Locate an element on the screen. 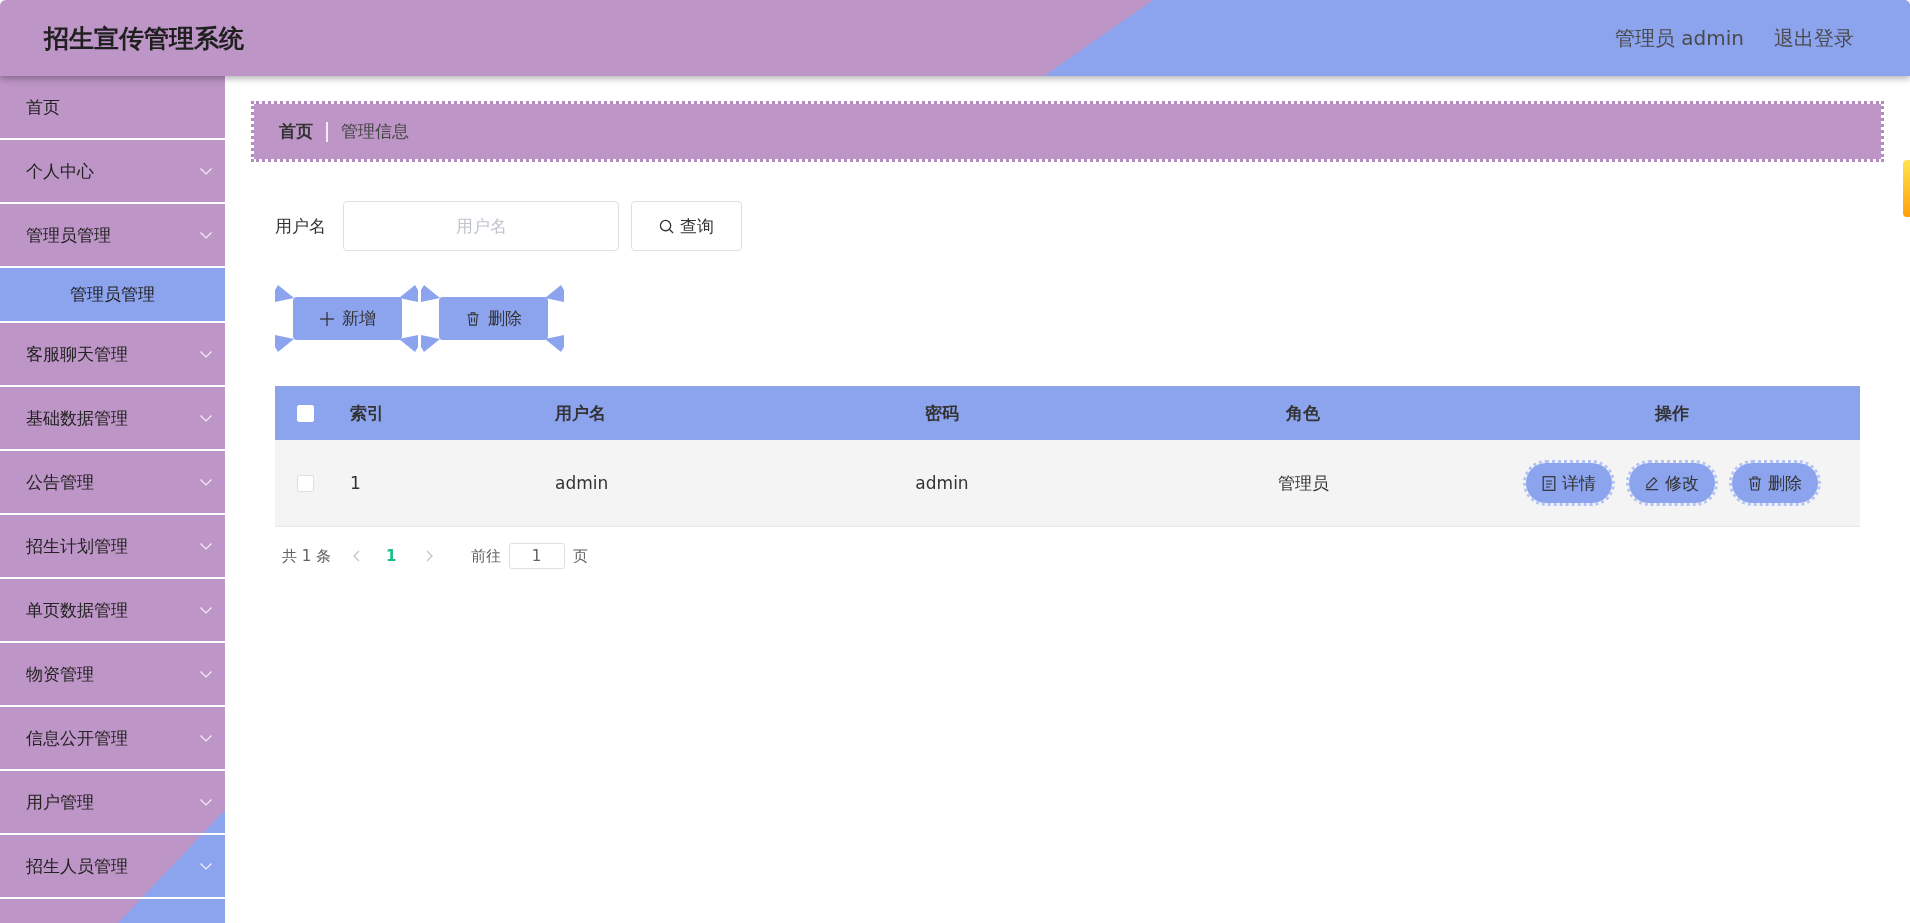 The height and width of the screenshot is (923, 1910). current-user: 管理员 admin is located at coordinates (1679, 38).